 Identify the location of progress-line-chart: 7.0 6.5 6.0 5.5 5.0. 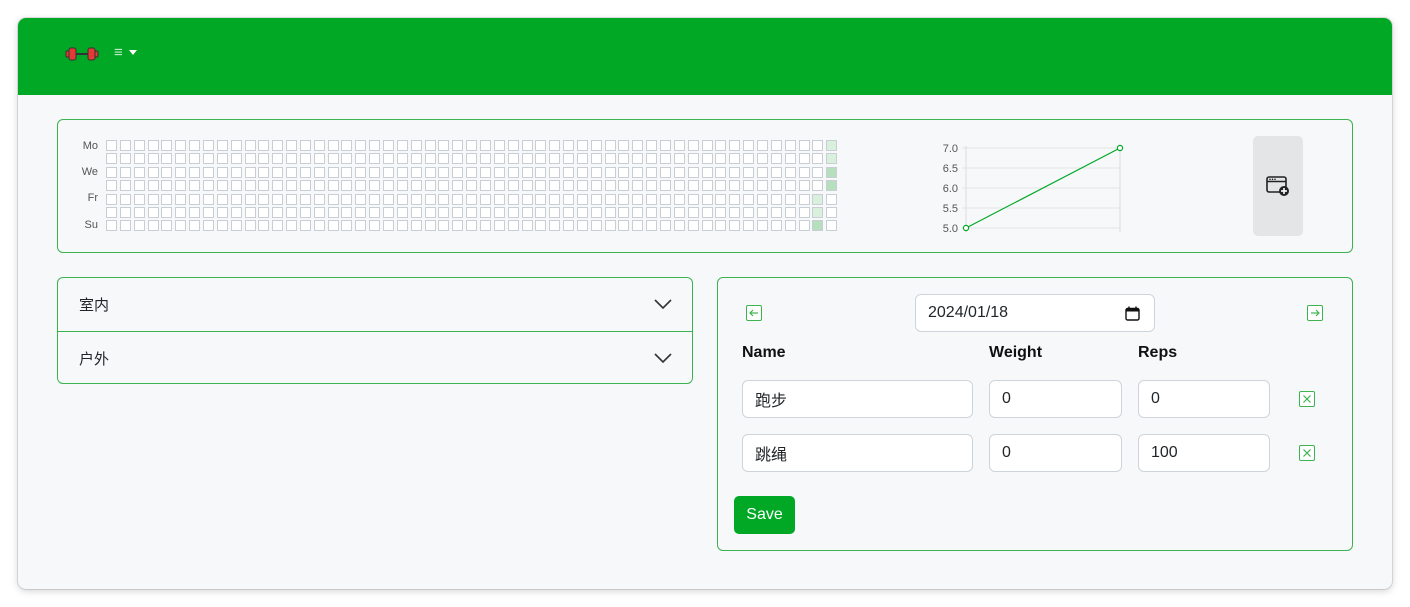
(1033, 189).